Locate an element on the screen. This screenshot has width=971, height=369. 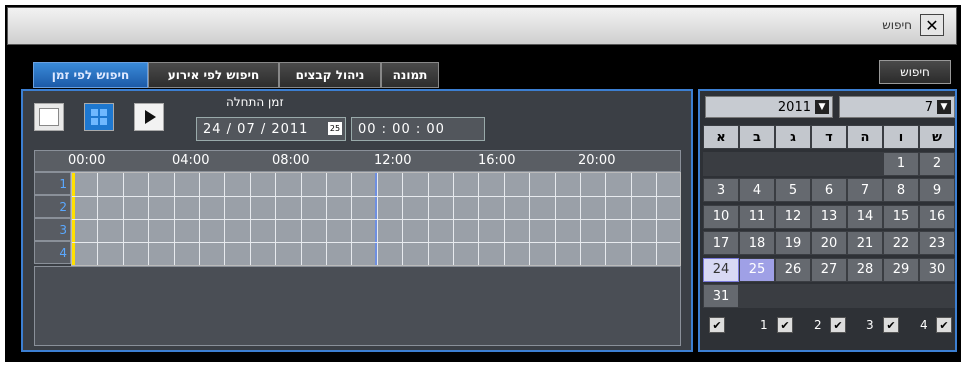
play-icon is located at coordinates (149, 117).